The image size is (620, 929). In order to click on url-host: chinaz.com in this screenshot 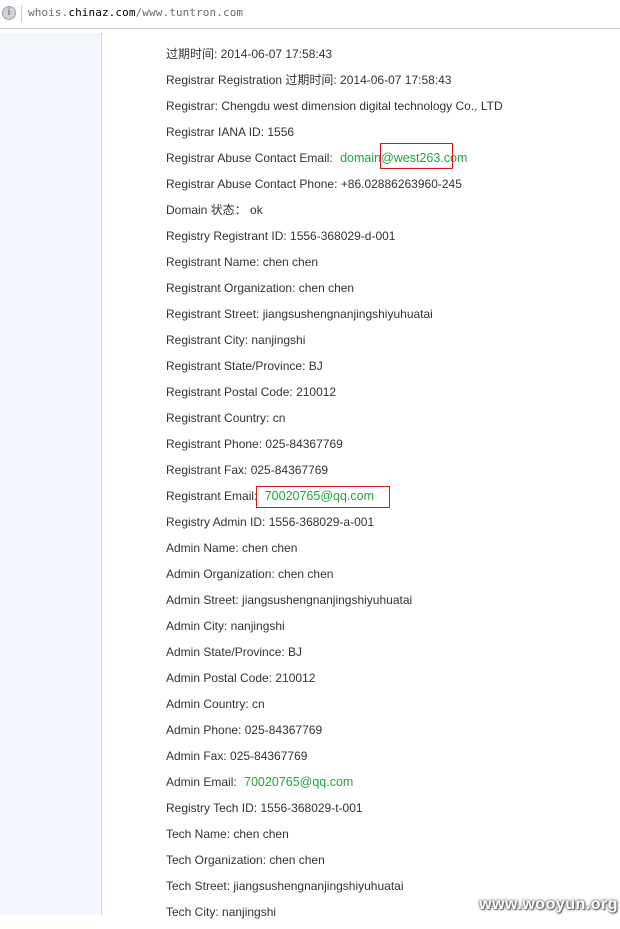, I will do `click(102, 12)`.